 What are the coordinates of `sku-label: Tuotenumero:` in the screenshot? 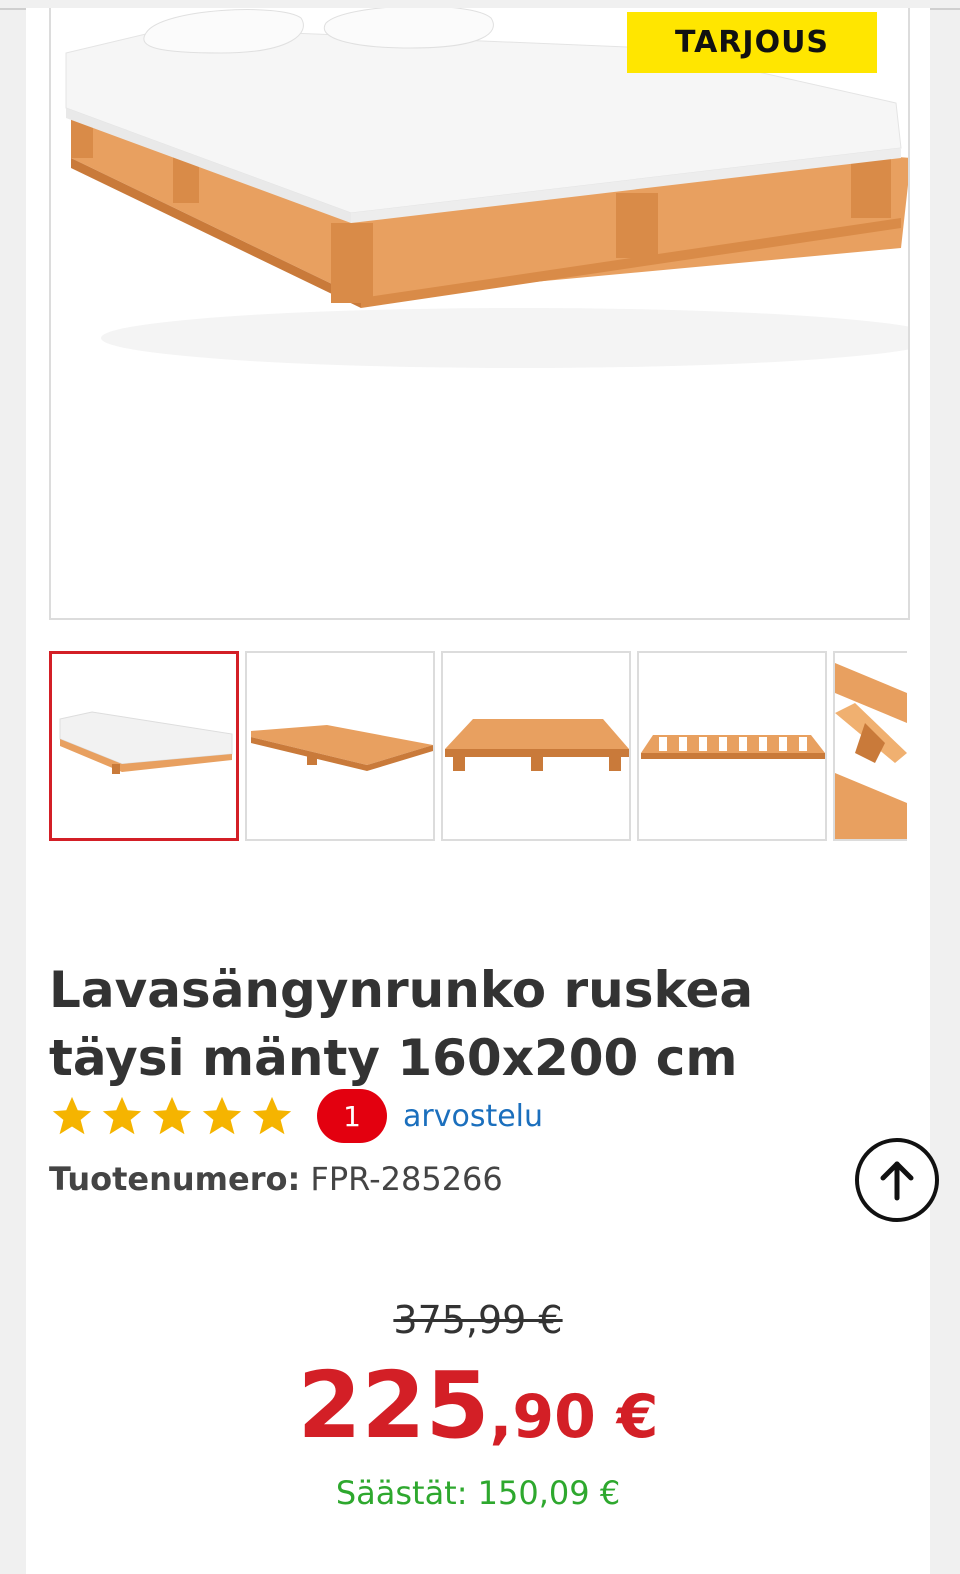 It's located at (175, 1179).